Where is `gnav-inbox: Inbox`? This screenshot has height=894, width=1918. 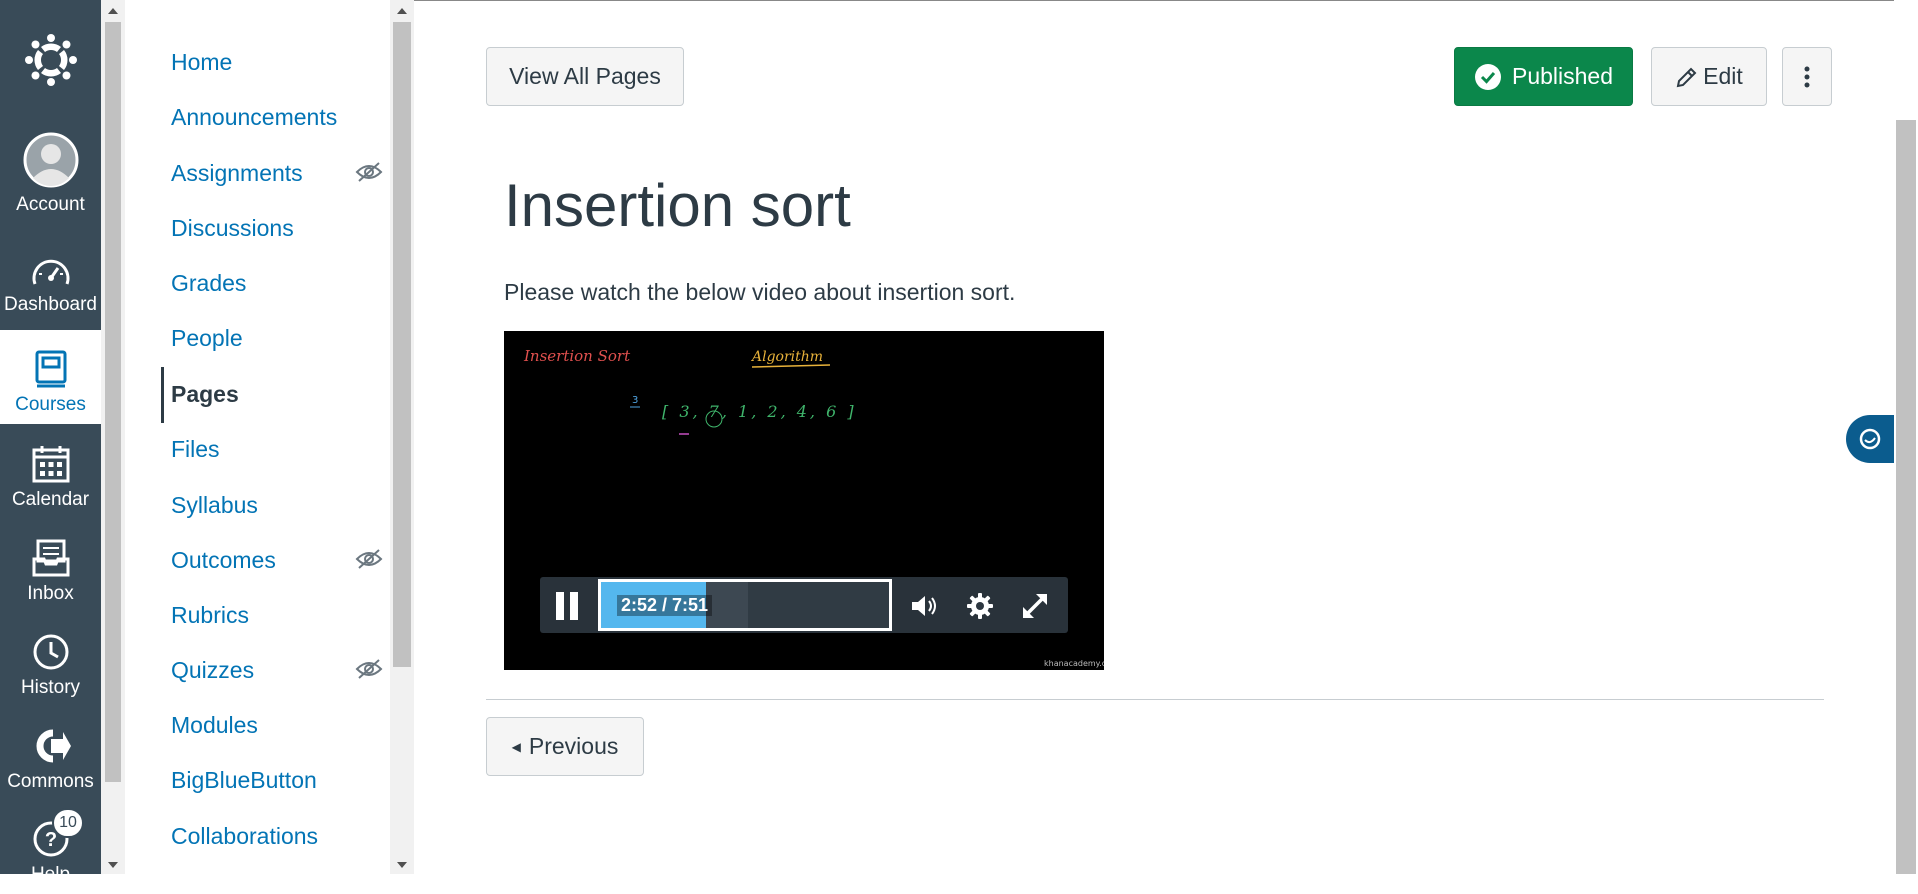
gnav-inbox: Inbox is located at coordinates (50, 566).